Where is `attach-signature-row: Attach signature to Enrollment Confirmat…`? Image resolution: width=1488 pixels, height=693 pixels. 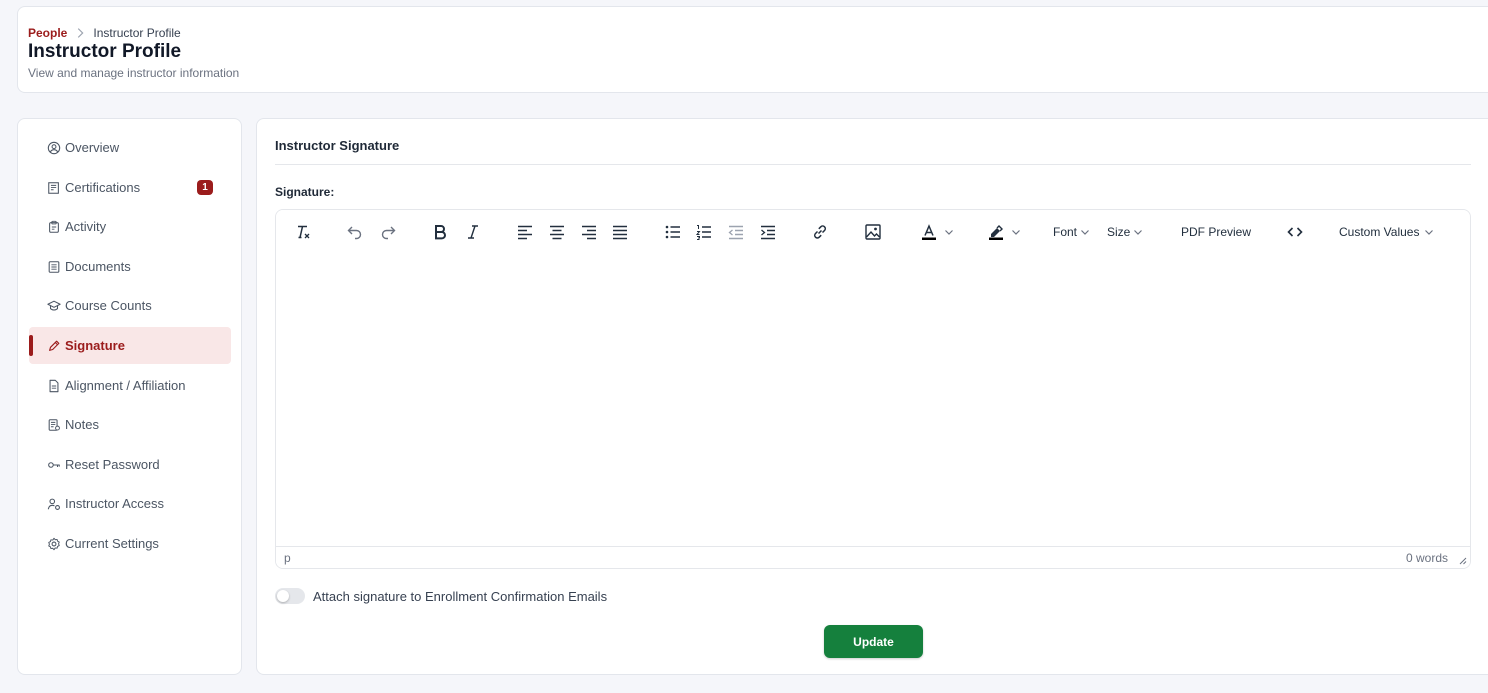 attach-signature-row: Attach signature to Enrollment Confirmat… is located at coordinates (441, 596).